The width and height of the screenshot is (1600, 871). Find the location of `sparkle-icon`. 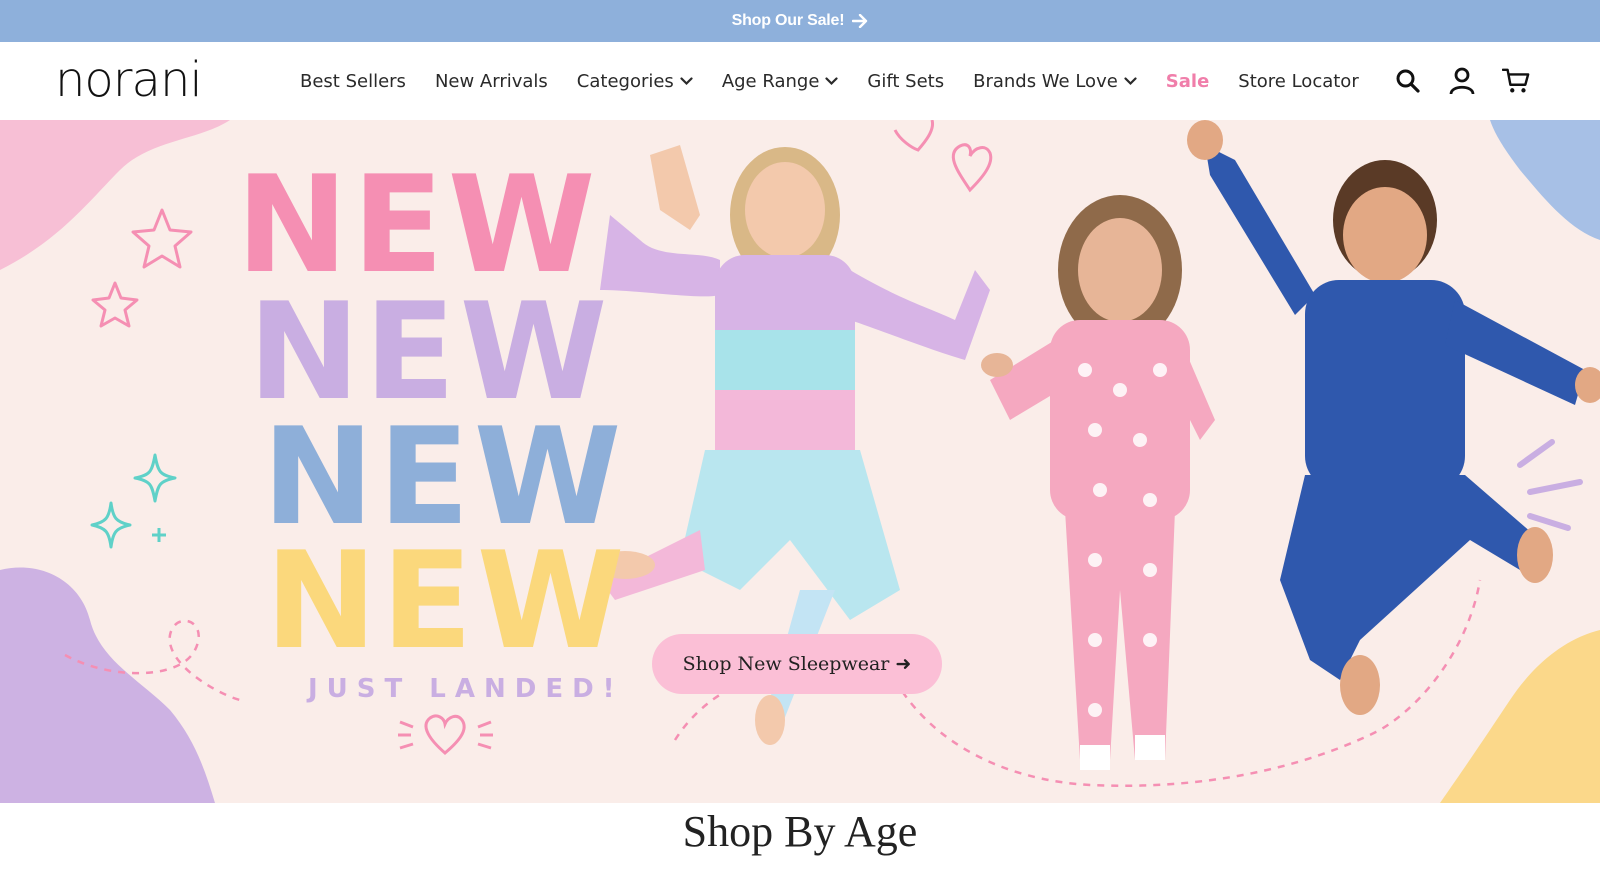

sparkle-icon is located at coordinates (133, 501).